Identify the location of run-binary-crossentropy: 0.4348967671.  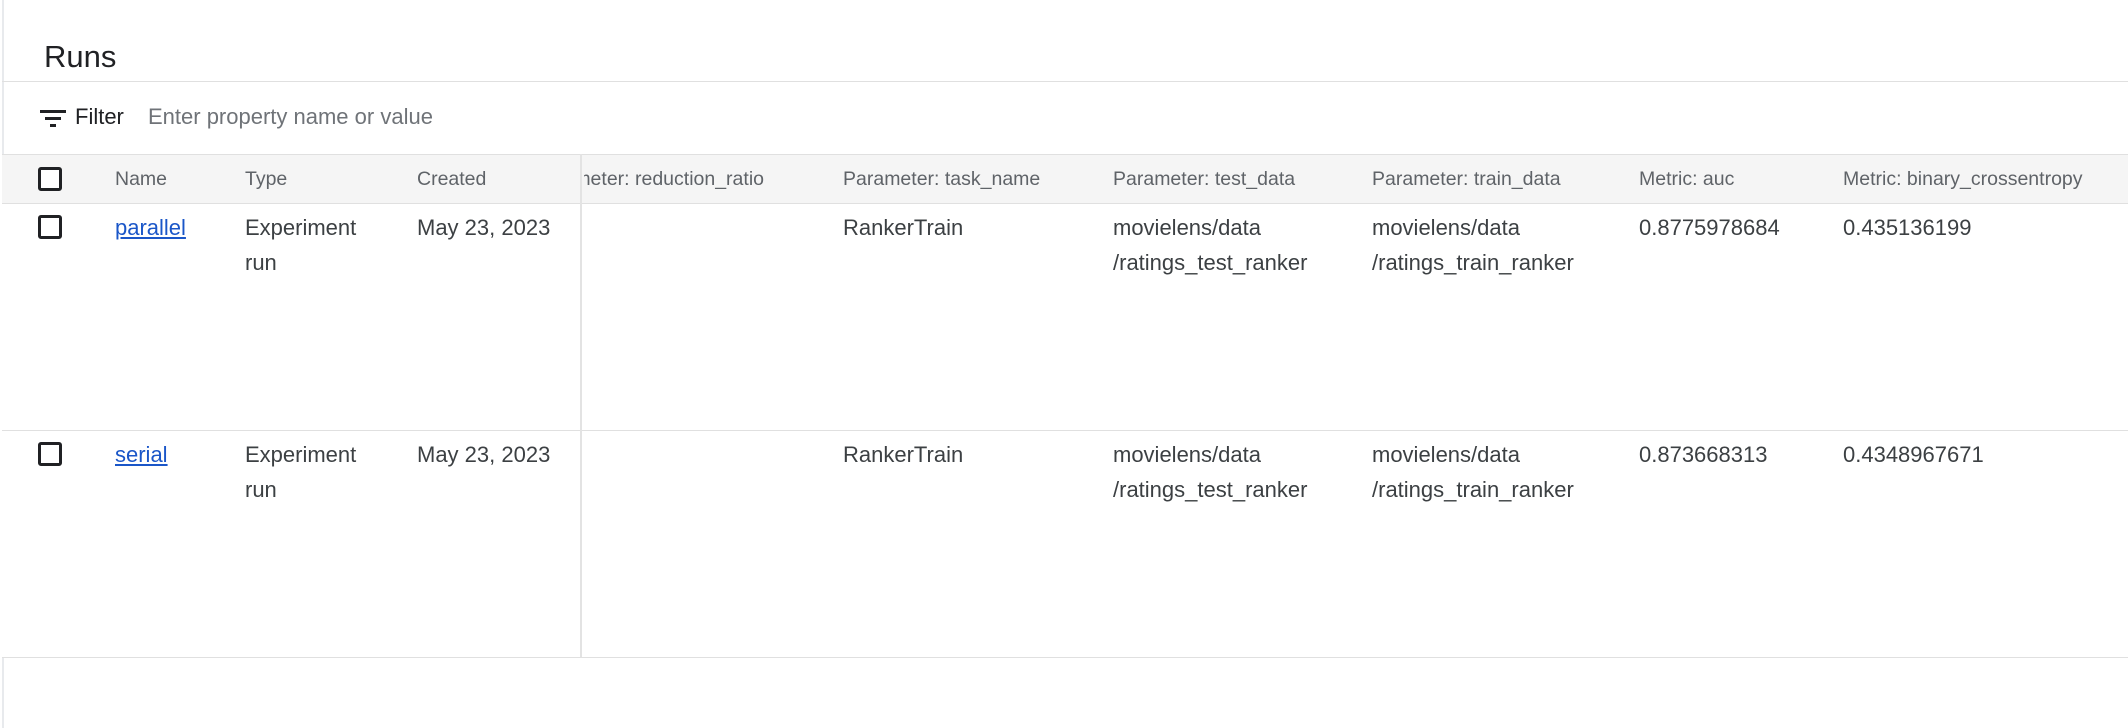
(1913, 454).